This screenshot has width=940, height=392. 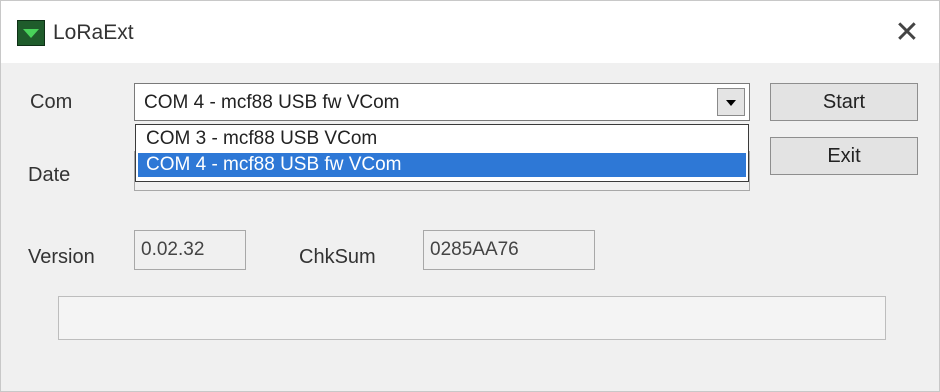 I want to click on com-option: COM 3 - mcf88 USB VCom, so click(x=442, y=139).